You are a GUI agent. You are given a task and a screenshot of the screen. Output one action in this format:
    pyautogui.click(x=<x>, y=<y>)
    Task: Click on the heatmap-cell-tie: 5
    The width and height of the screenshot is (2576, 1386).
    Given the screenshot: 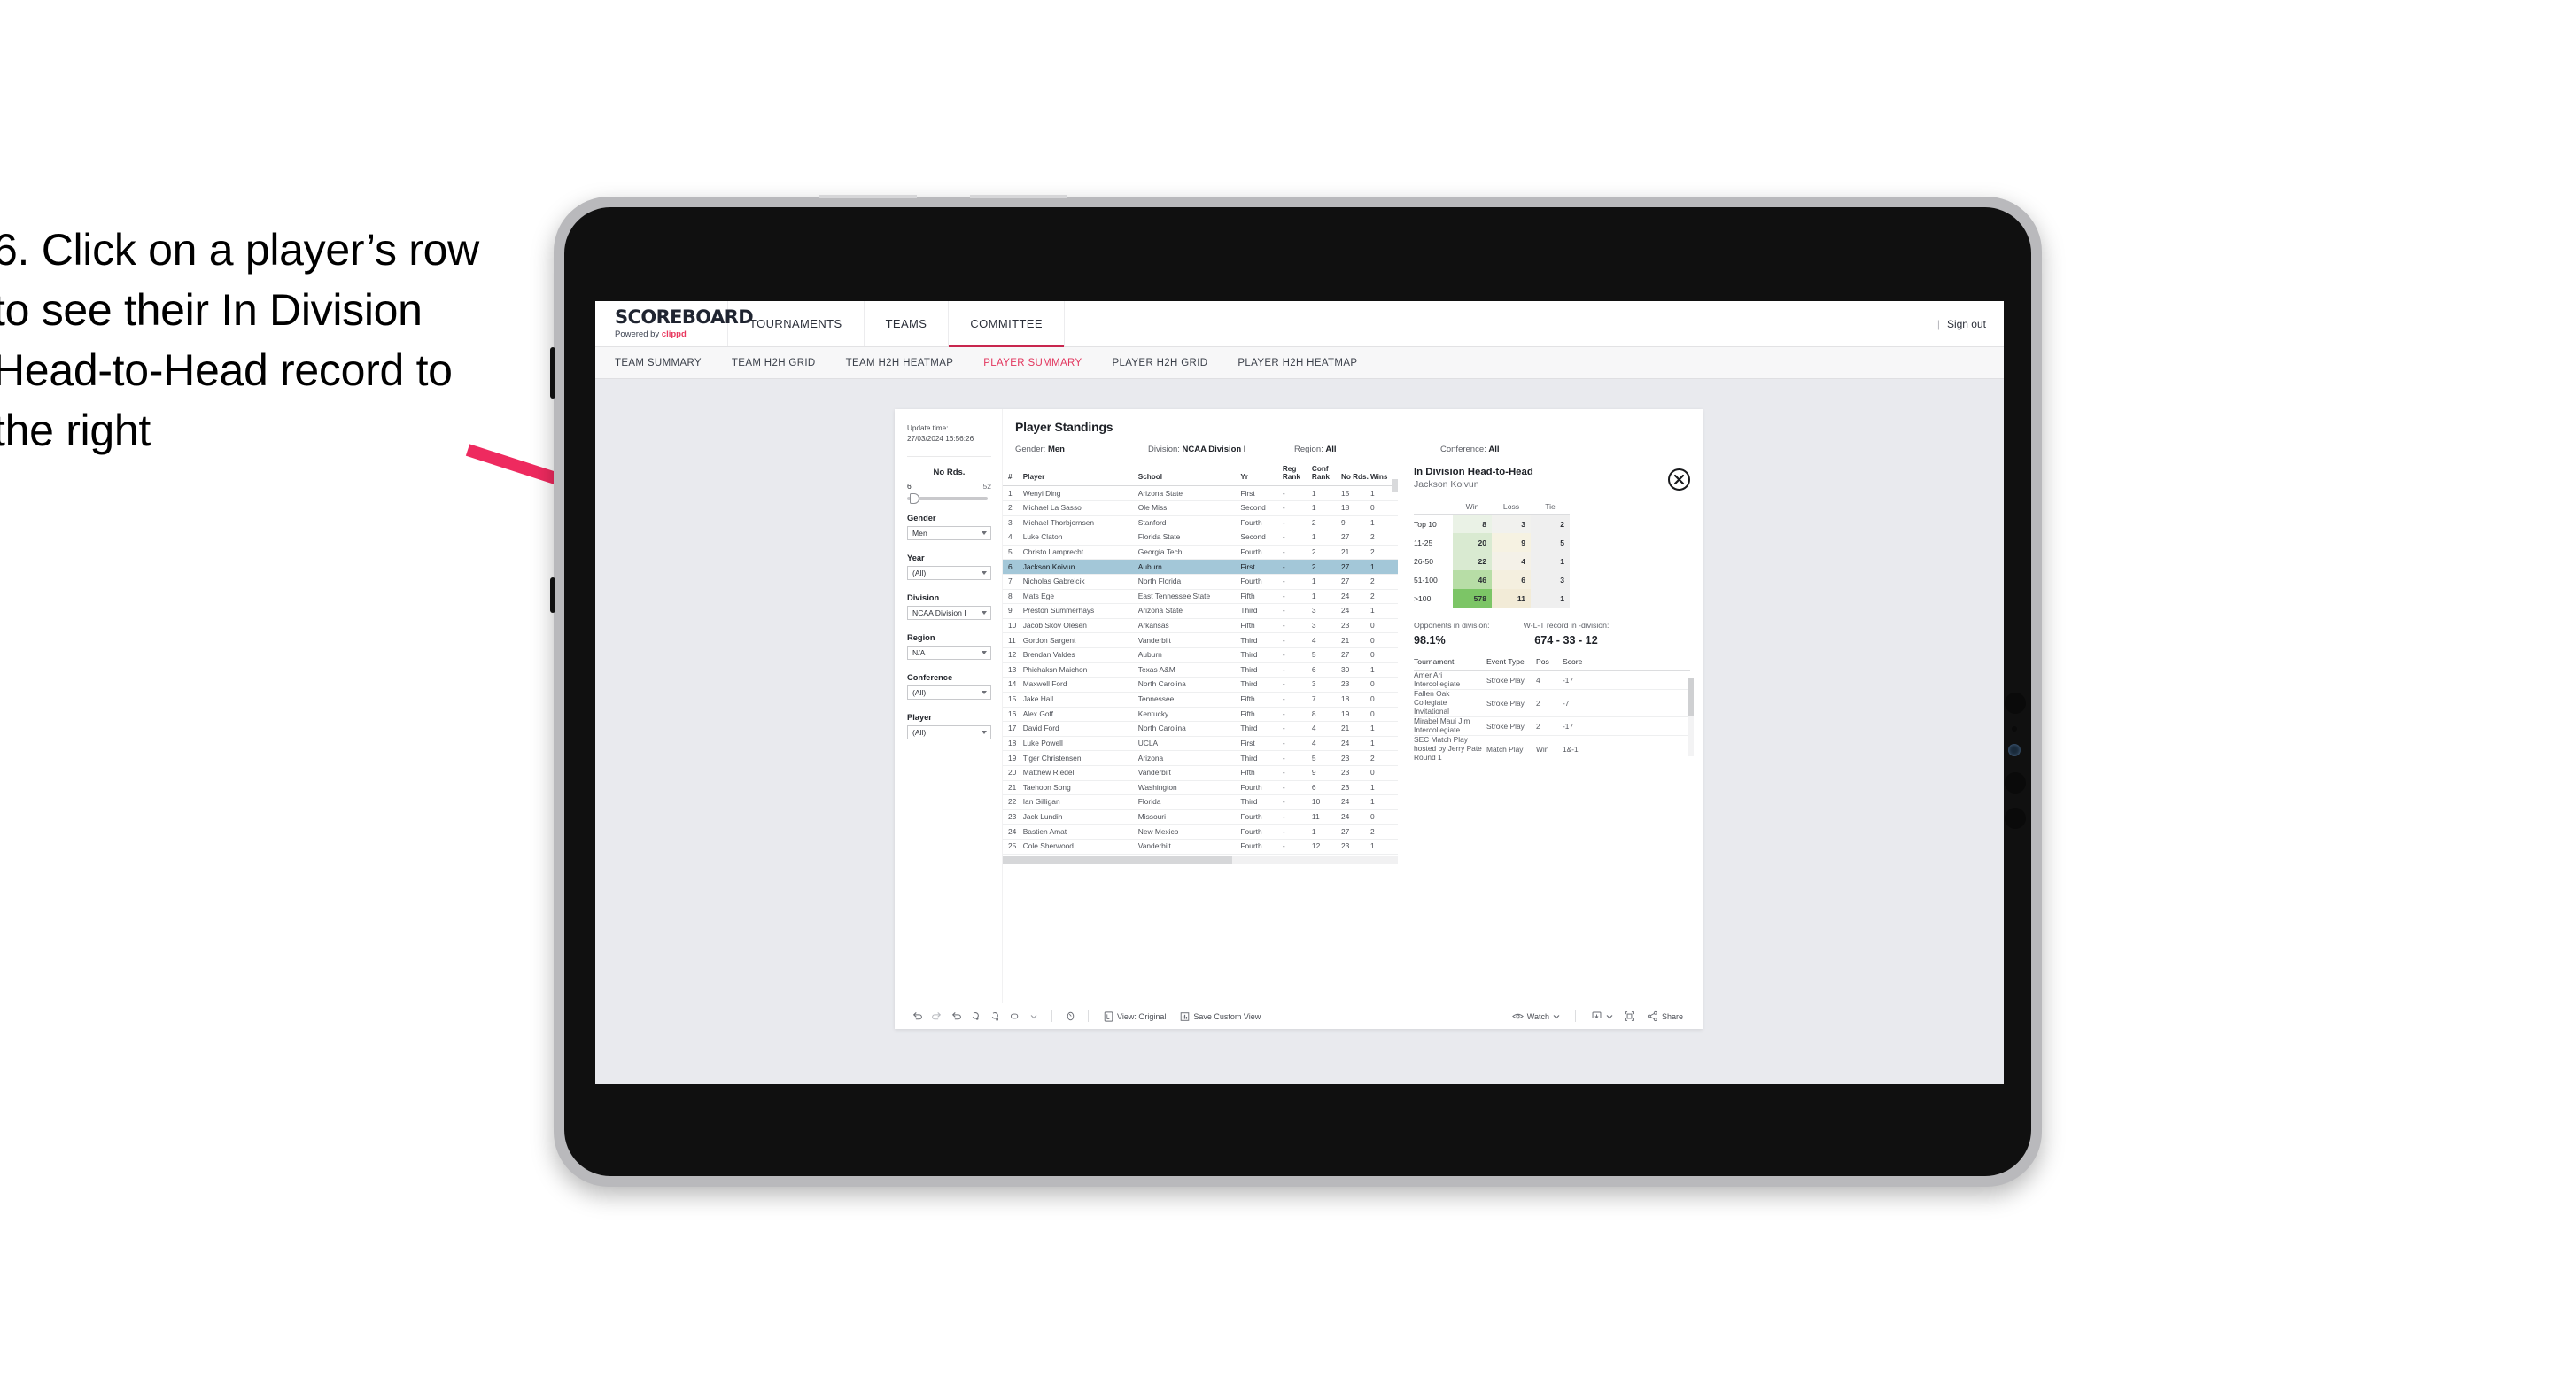 What is the action you would take?
    pyautogui.click(x=1550, y=543)
    